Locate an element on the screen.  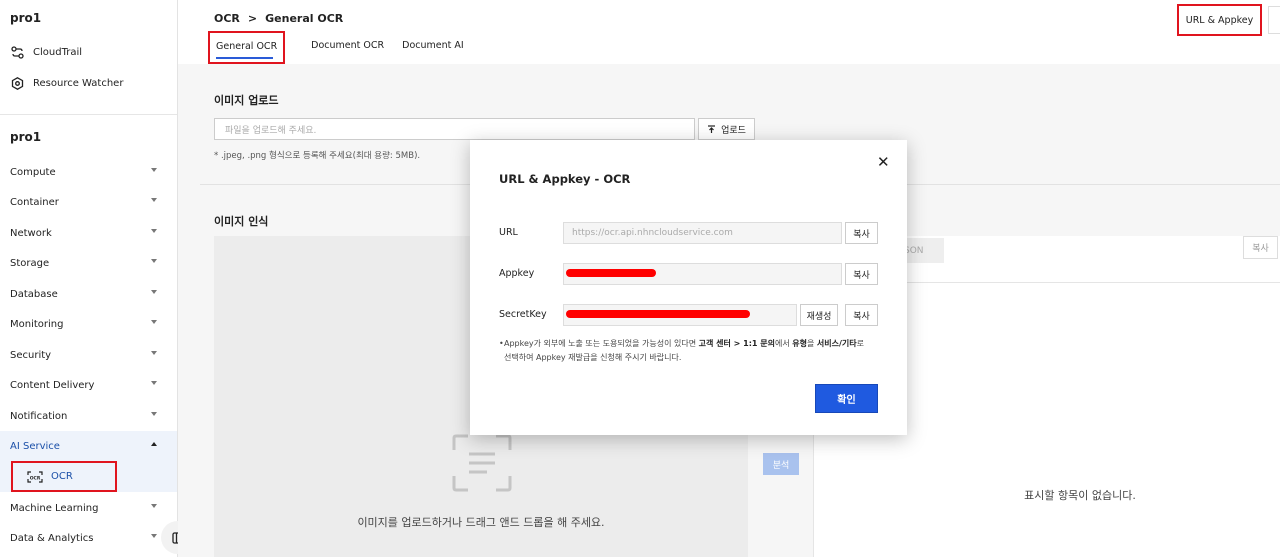
confirm-button: 확인 is located at coordinates (846, 398).